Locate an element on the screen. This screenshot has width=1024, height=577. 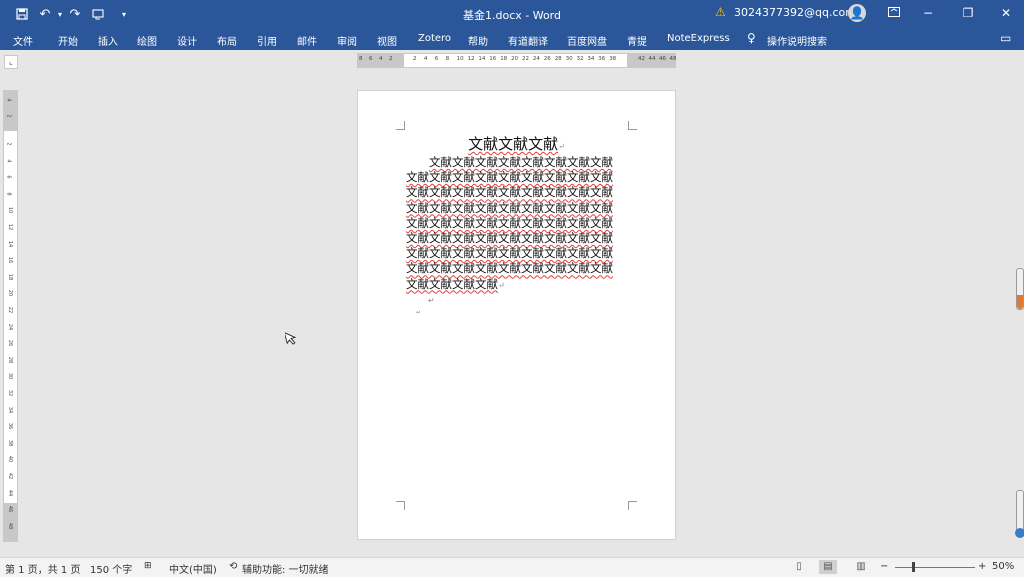
tab-design: 设计 is located at coordinates (187, 40).